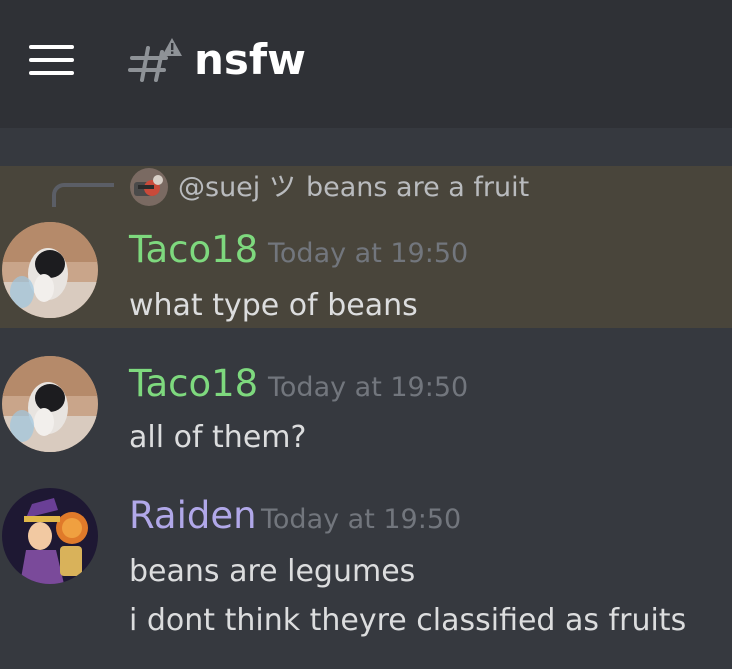 The height and width of the screenshot is (669, 732). I want to click on message-text: i dont think theyre classified as fruits, so click(408, 620).